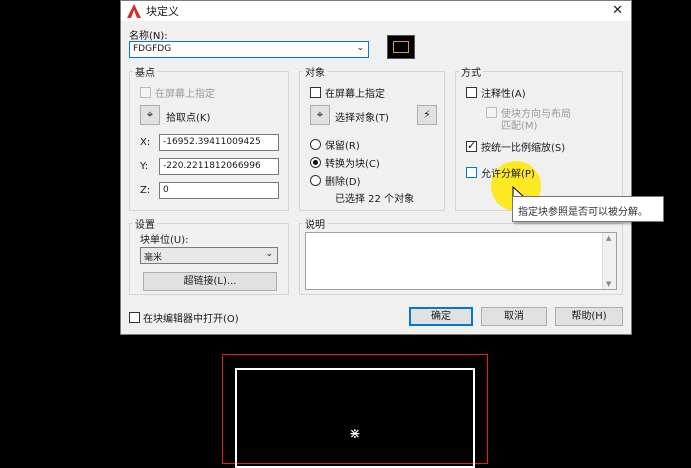 Image resolution: width=691 pixels, height=468 pixels. Describe the element at coordinates (355, 418) in the screenshot. I see `drawing-inner-frame` at that location.